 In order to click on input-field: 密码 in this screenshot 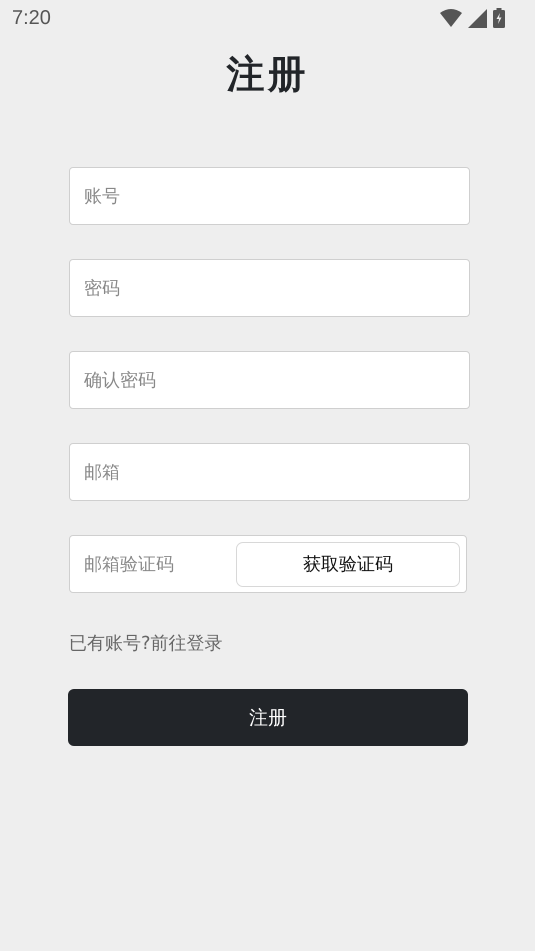, I will do `click(269, 288)`.